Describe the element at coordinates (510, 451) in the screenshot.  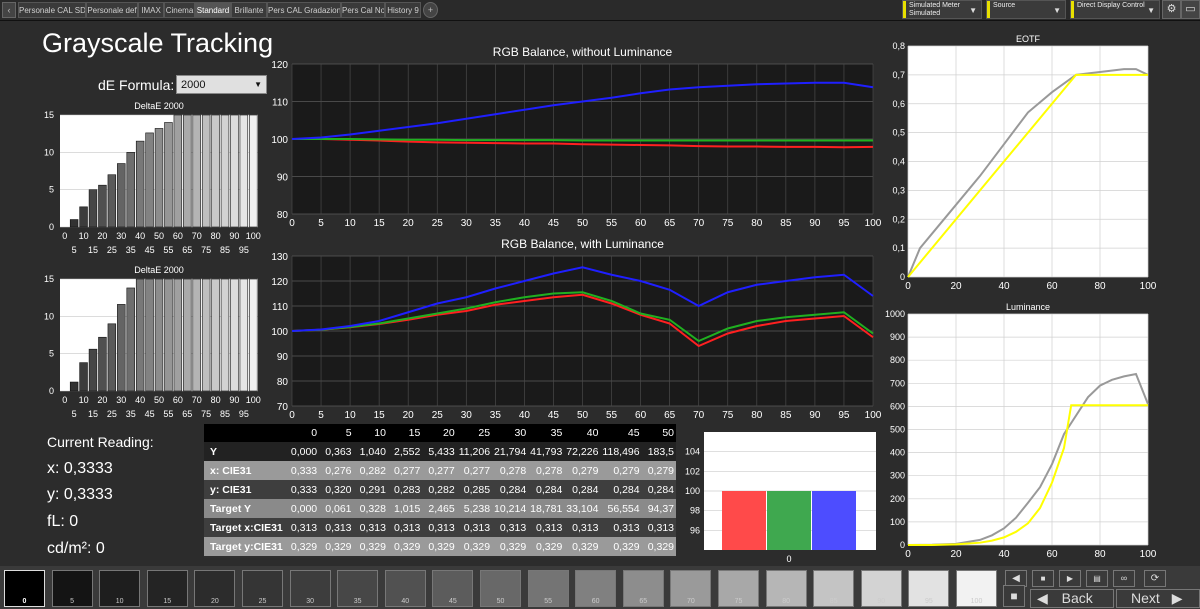
I see `table-cell: 21,794` at that location.